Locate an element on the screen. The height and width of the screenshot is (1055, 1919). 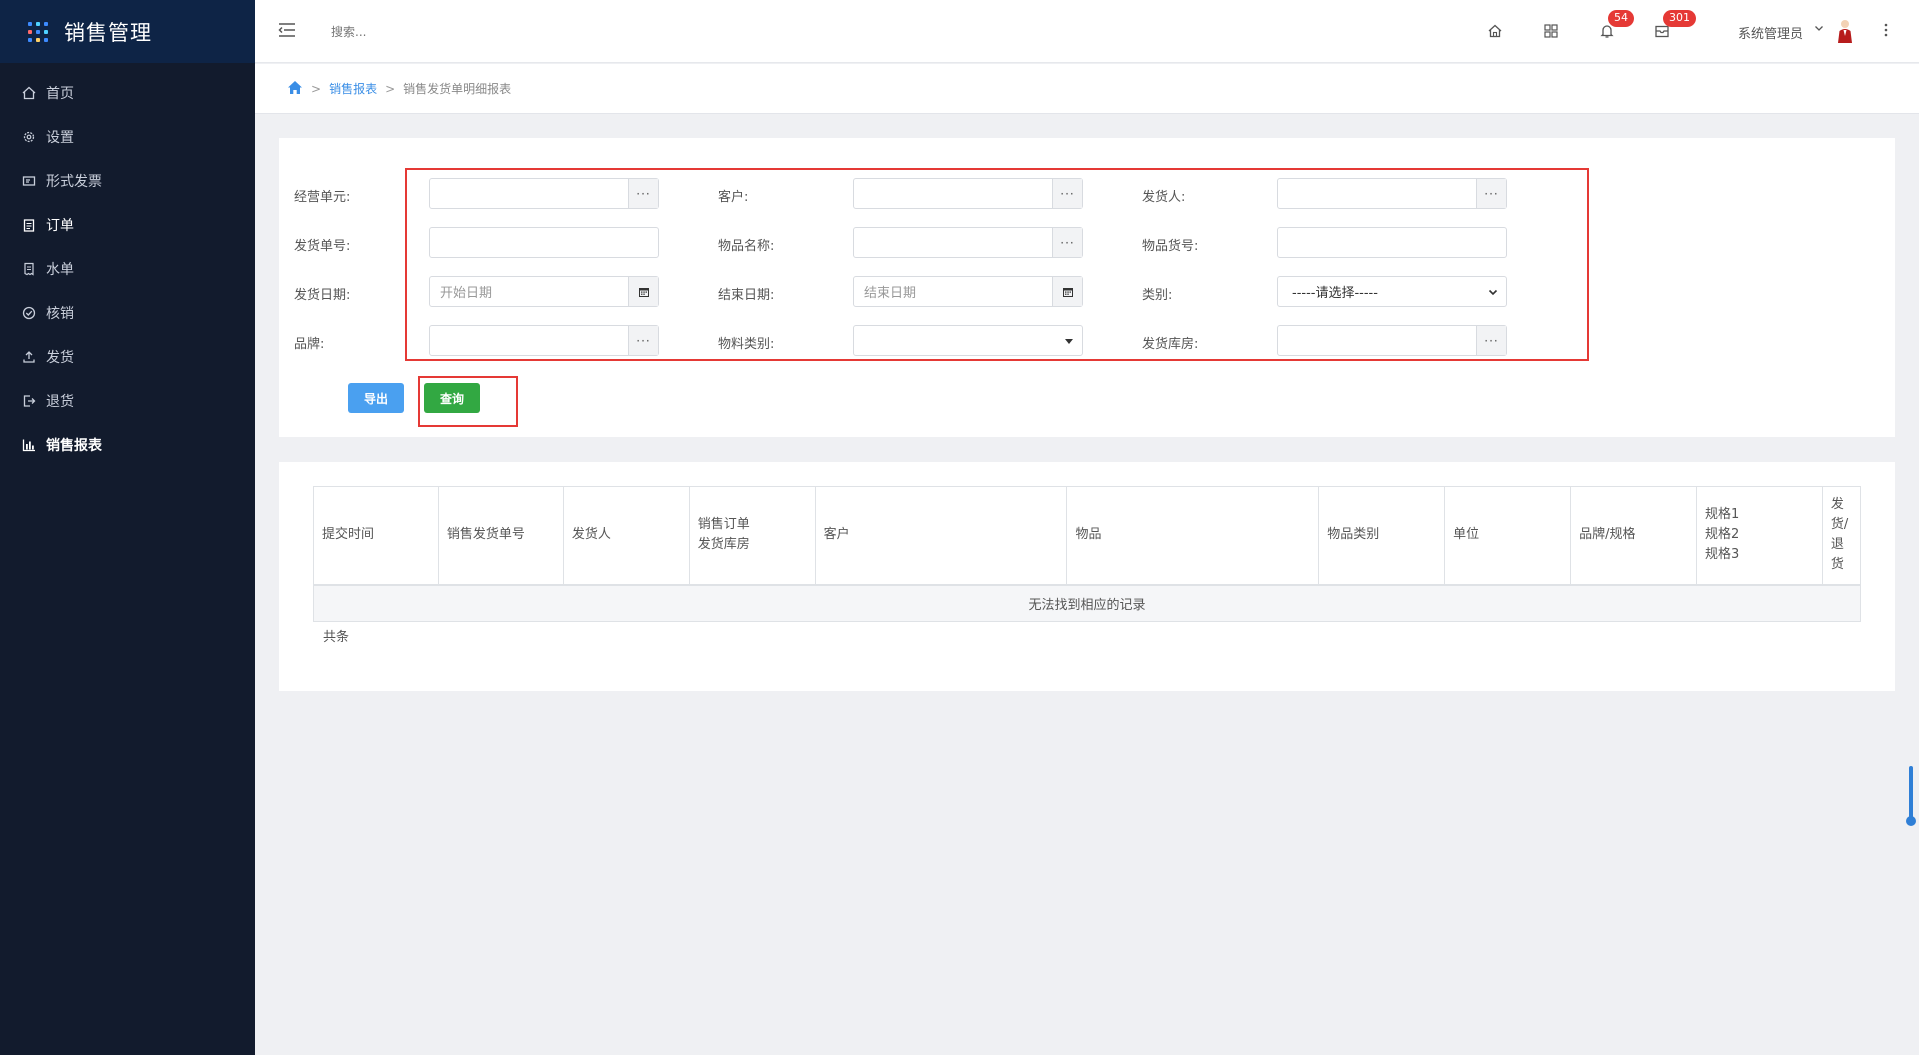
col-item-category: 物品类别 is located at coordinates (1382, 535).